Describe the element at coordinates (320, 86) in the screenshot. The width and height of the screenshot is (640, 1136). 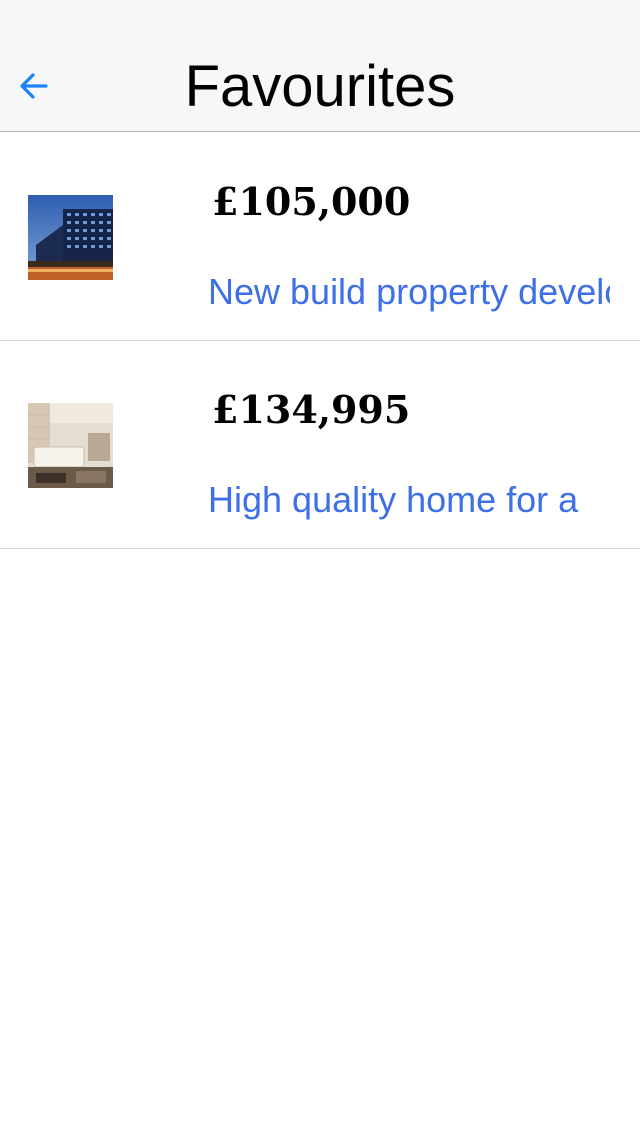
I see `page-title: Favourites` at that location.